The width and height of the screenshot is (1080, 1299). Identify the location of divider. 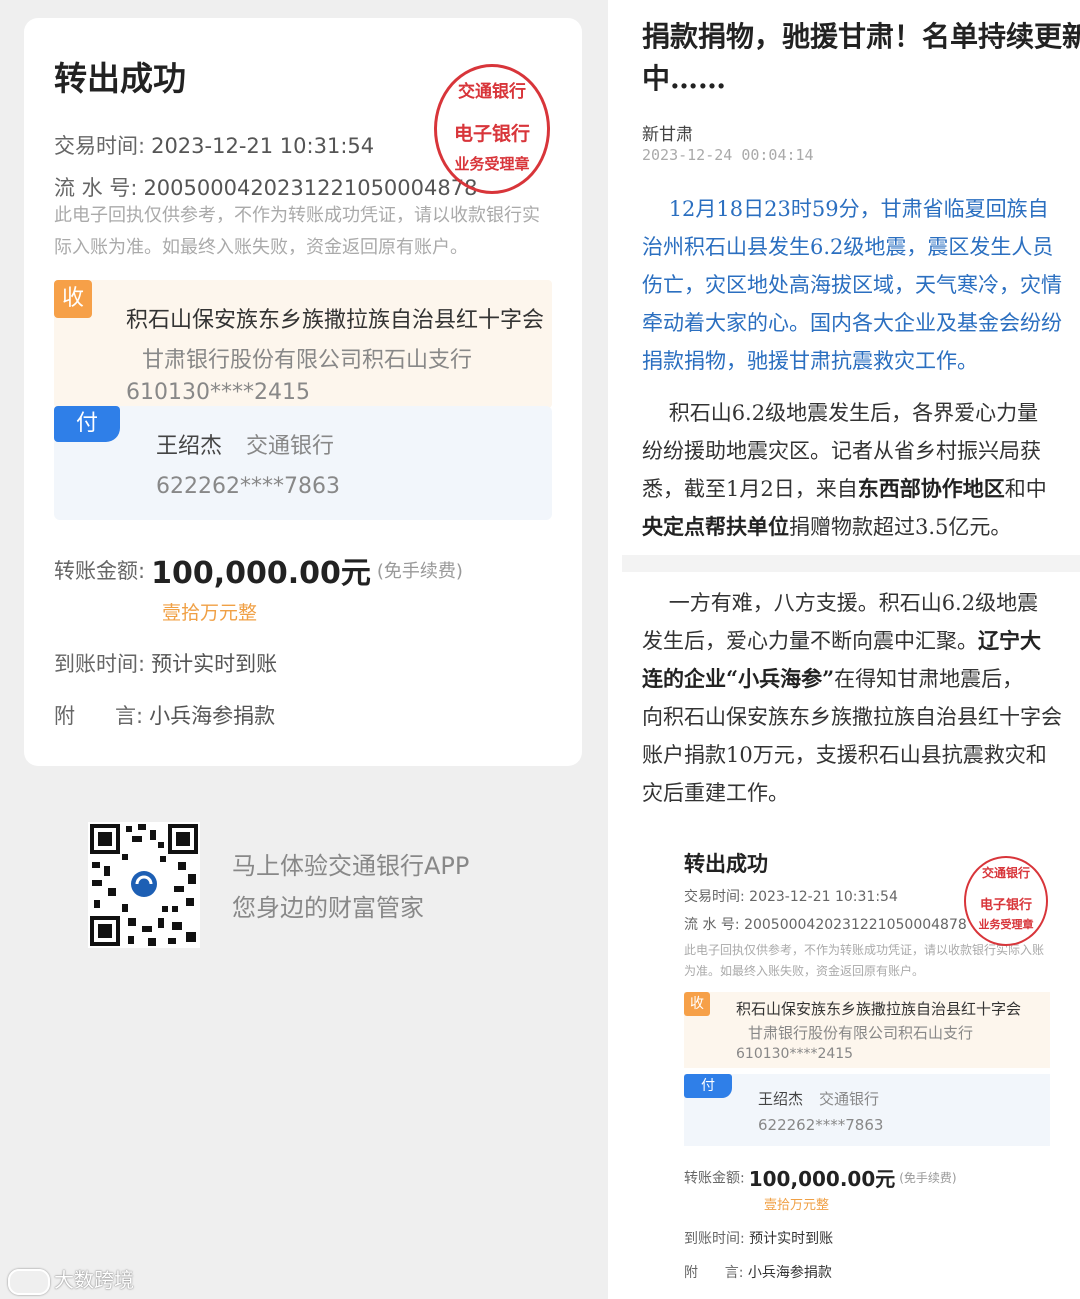
(615, 649).